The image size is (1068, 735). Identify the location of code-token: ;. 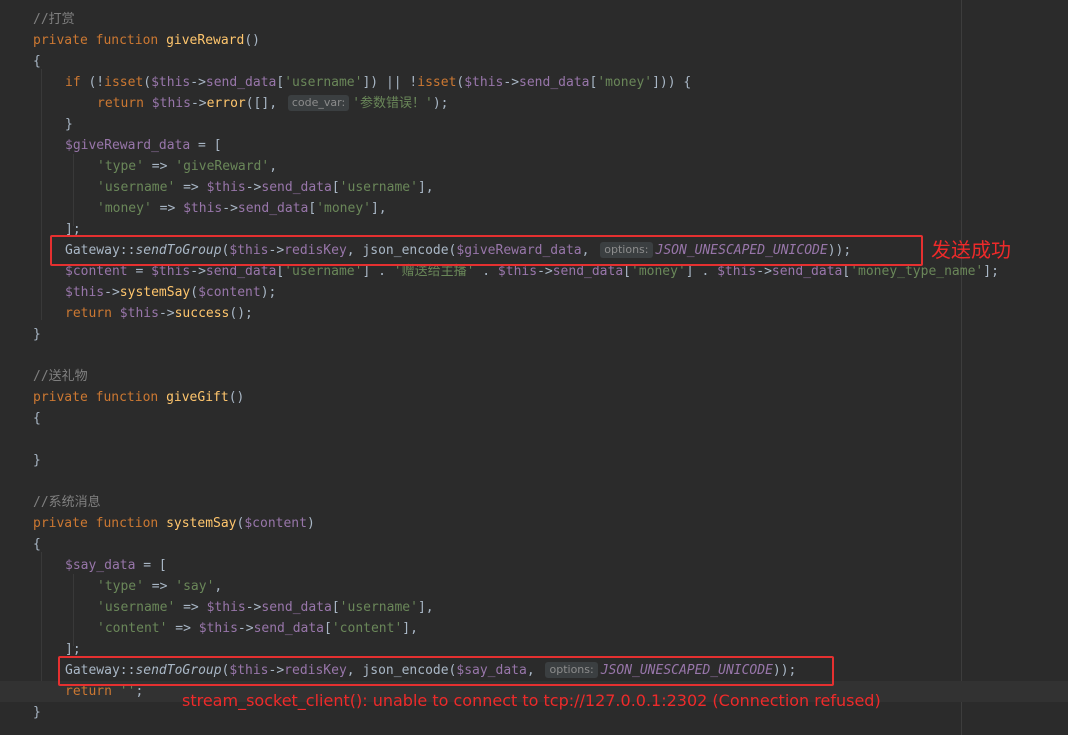
(139, 691).